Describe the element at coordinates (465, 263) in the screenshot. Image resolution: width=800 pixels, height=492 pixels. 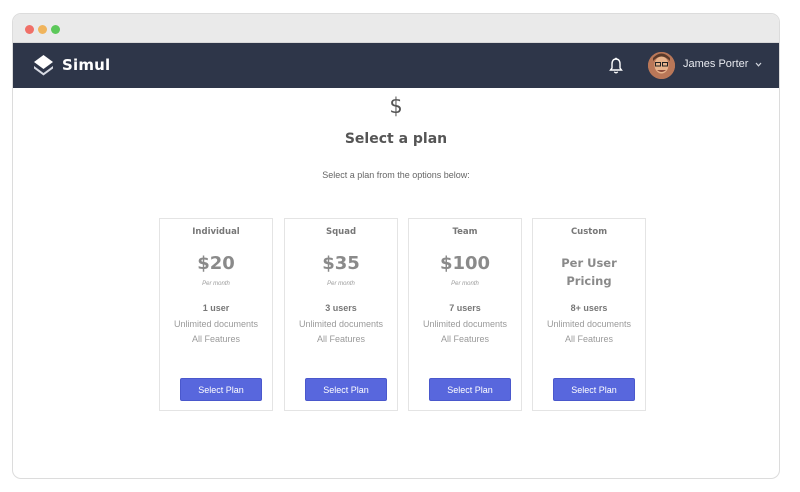
I see `plan-price: $100` at that location.